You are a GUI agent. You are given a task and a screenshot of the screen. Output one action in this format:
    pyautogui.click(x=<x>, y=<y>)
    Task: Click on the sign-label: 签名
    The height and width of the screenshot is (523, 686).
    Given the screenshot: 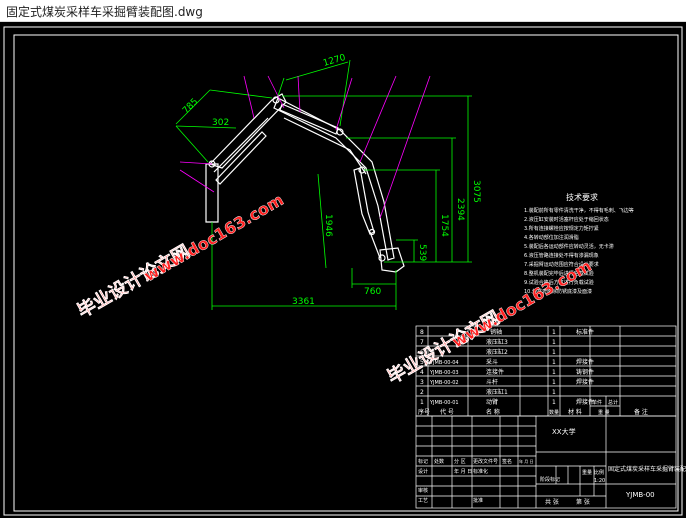 What is the action you would take?
    pyautogui.click(x=507, y=461)
    